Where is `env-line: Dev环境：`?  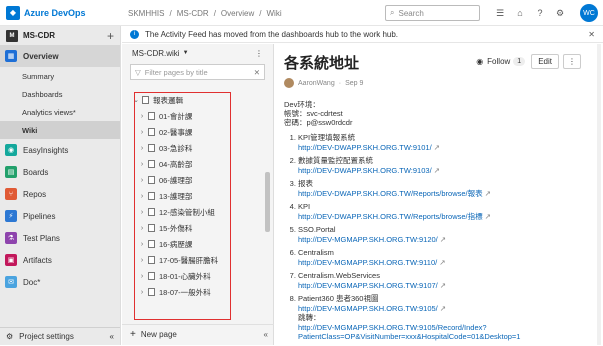 env-line: Dev环境： is located at coordinates (302, 104).